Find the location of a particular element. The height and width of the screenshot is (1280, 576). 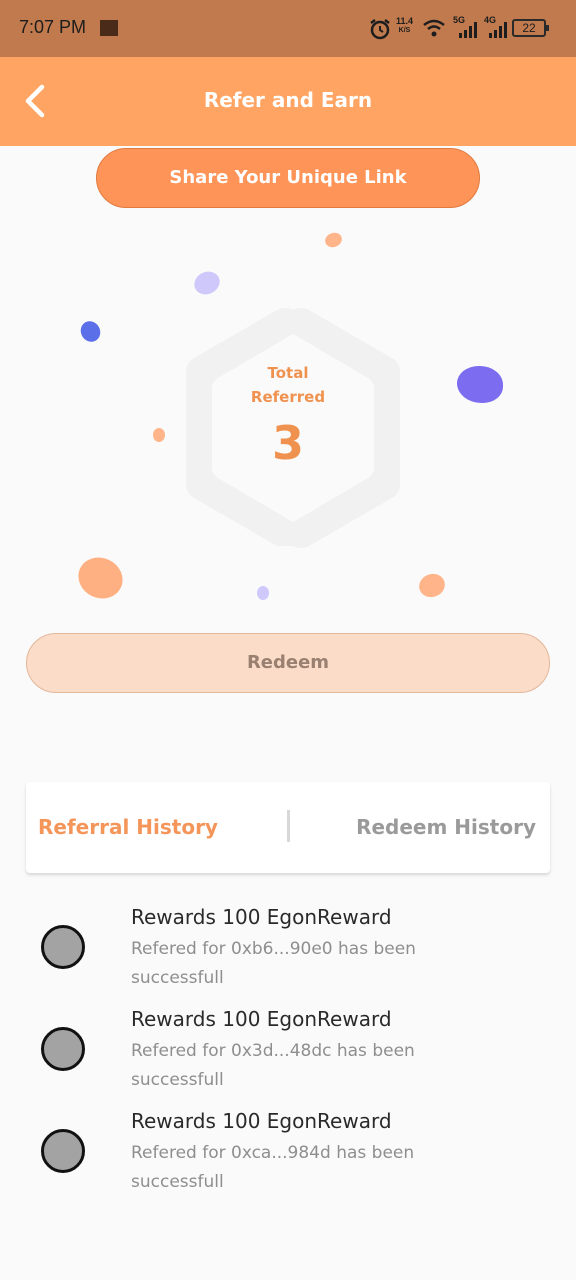

total-referred-value: 3 is located at coordinates (287, 443).